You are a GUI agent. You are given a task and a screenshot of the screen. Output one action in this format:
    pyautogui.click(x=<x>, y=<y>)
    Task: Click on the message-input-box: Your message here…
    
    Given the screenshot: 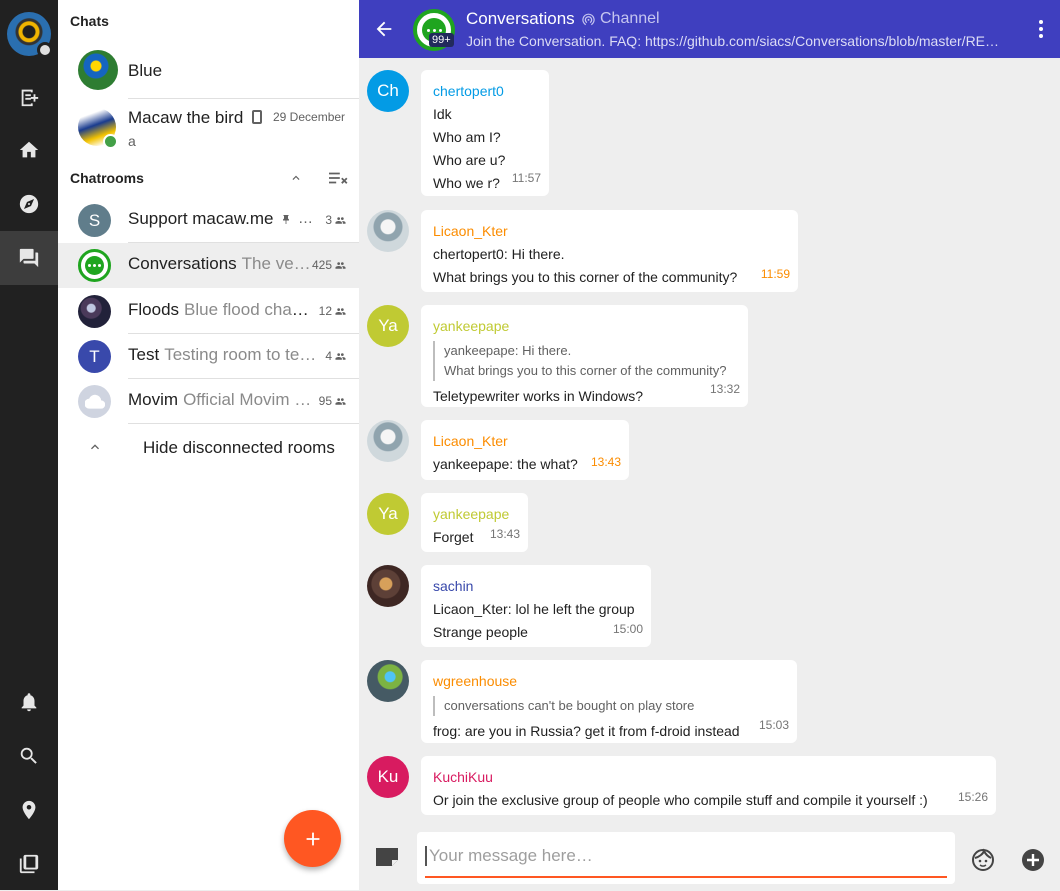 What is the action you would take?
    pyautogui.click(x=686, y=858)
    